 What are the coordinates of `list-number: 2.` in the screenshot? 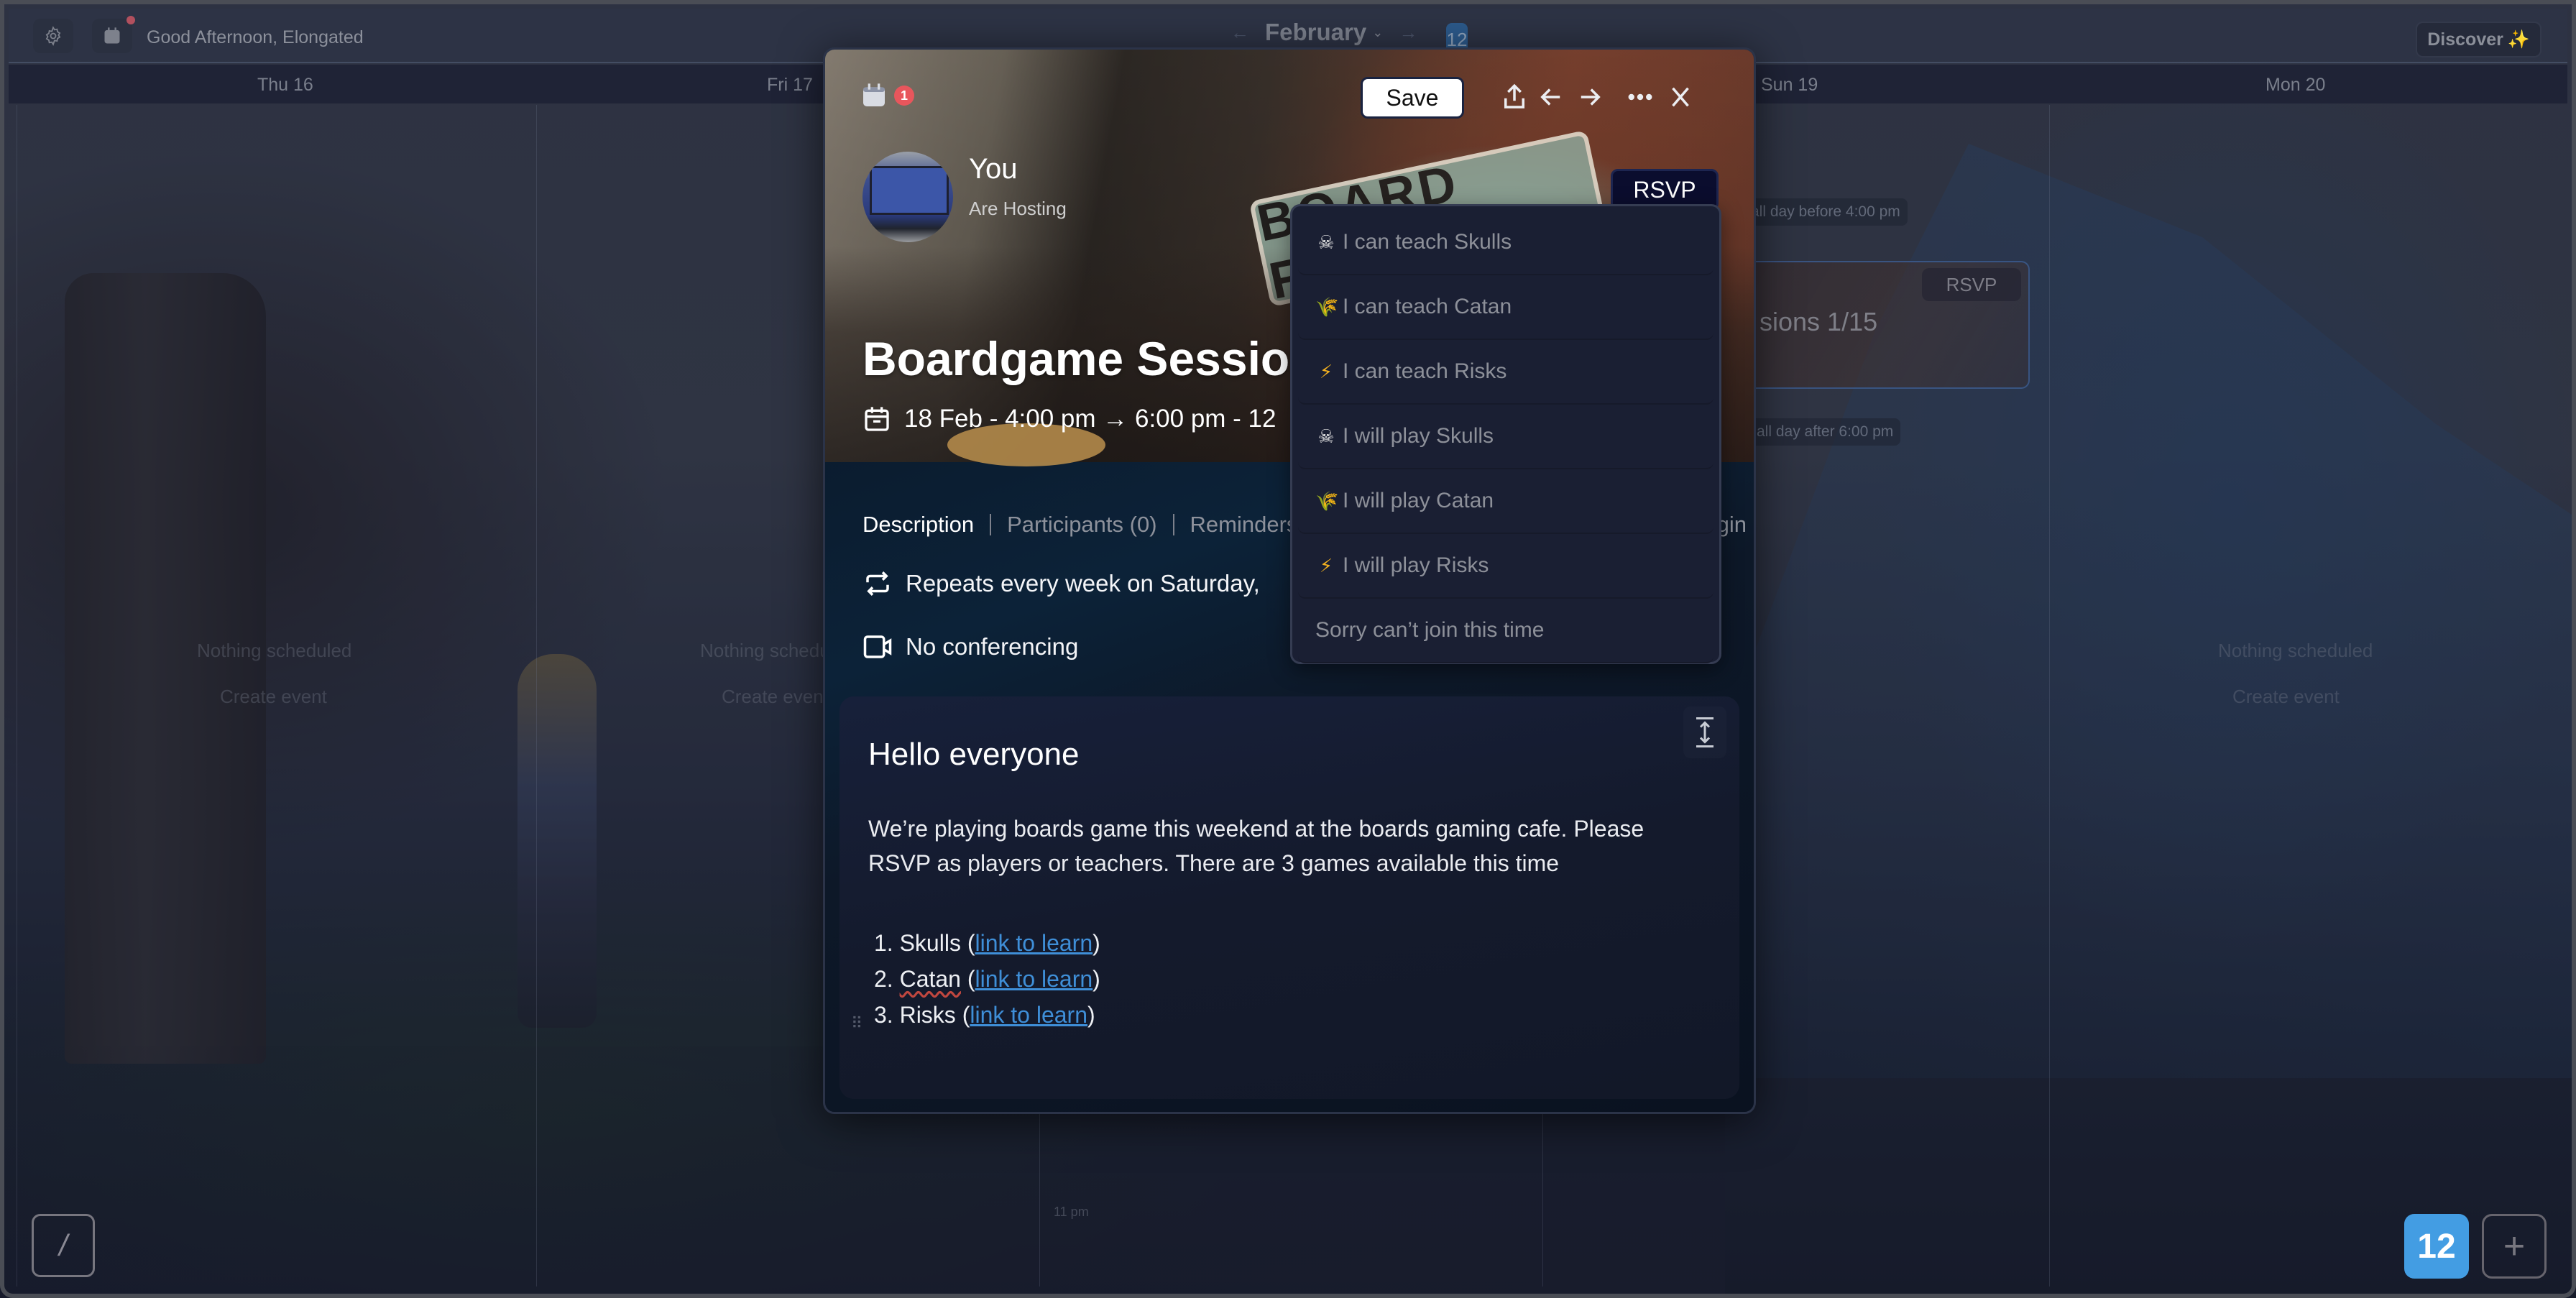 It's located at (883, 979).